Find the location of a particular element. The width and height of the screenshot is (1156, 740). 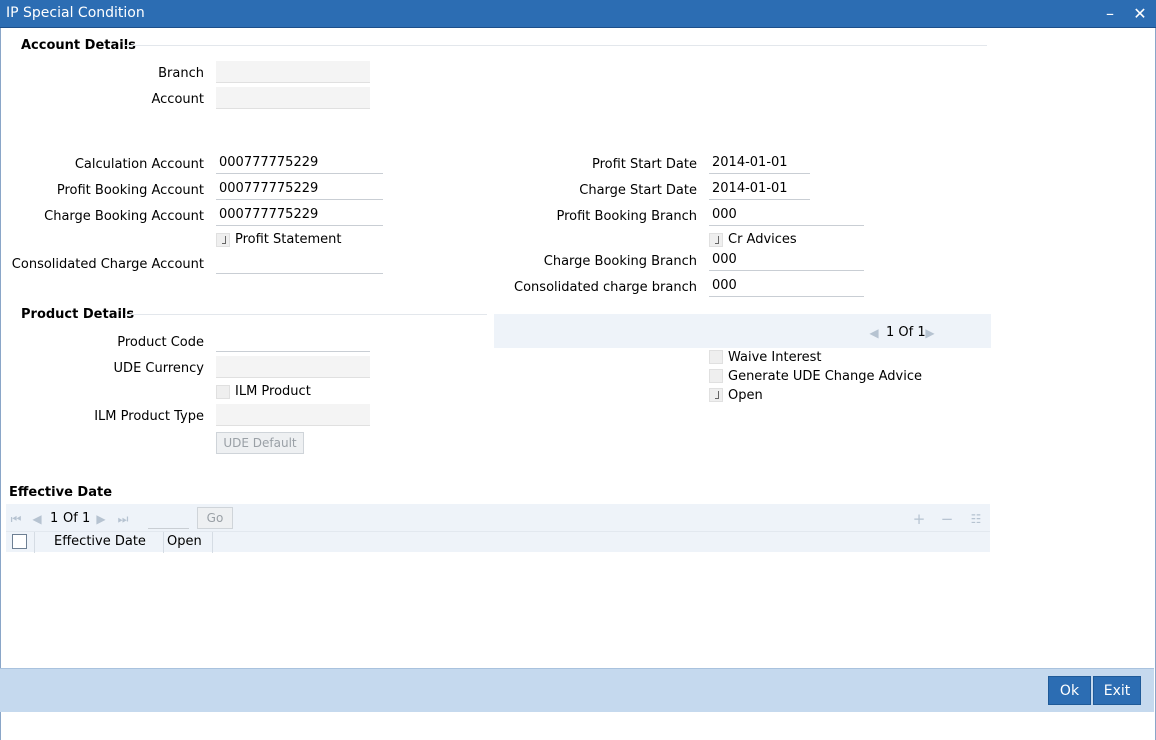

cr-advices-checkbox is located at coordinates (716, 240).